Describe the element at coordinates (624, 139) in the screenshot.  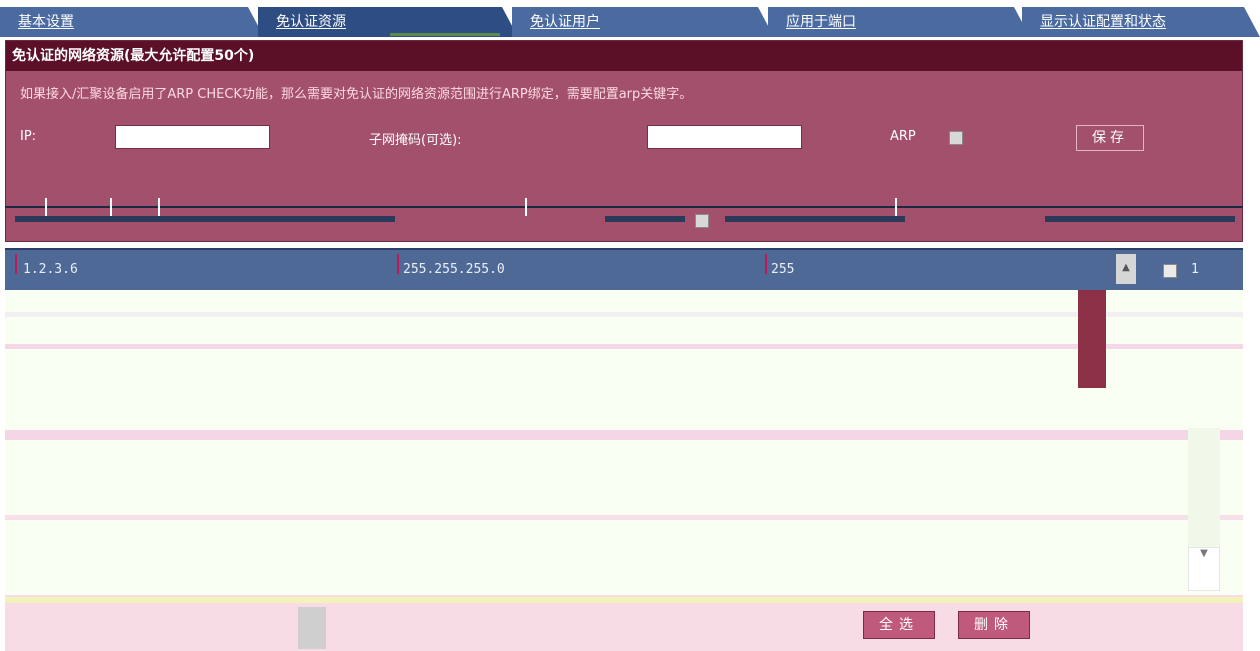
I see `resource-form-row: IP: 子网掩码(可选): ARP 保存` at that location.